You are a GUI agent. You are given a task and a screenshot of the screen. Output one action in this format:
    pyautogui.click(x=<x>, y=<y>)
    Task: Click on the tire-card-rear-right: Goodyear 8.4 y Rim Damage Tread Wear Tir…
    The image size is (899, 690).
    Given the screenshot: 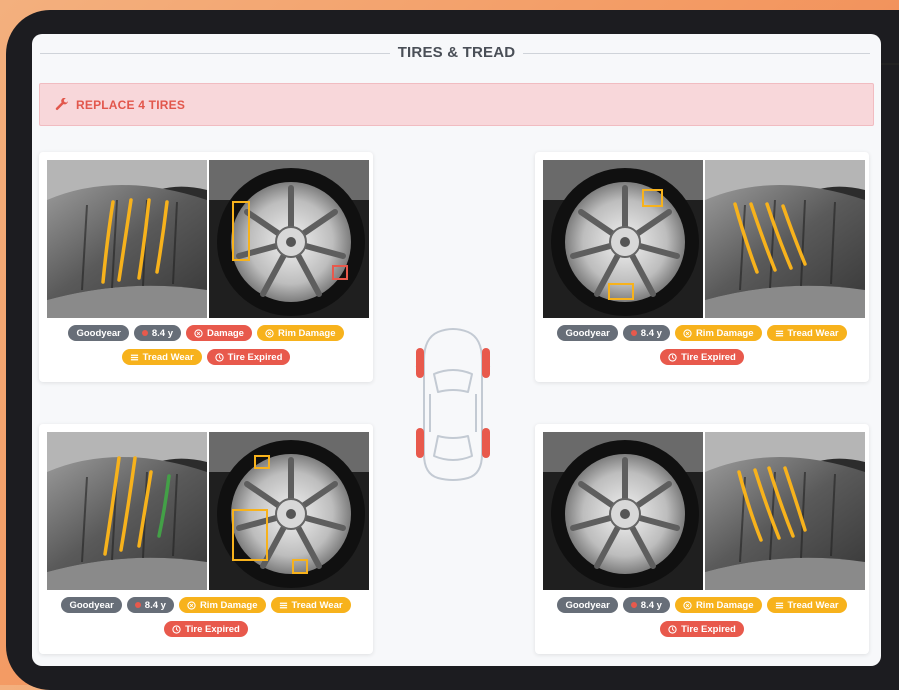 What is the action you would take?
    pyautogui.click(x=702, y=539)
    